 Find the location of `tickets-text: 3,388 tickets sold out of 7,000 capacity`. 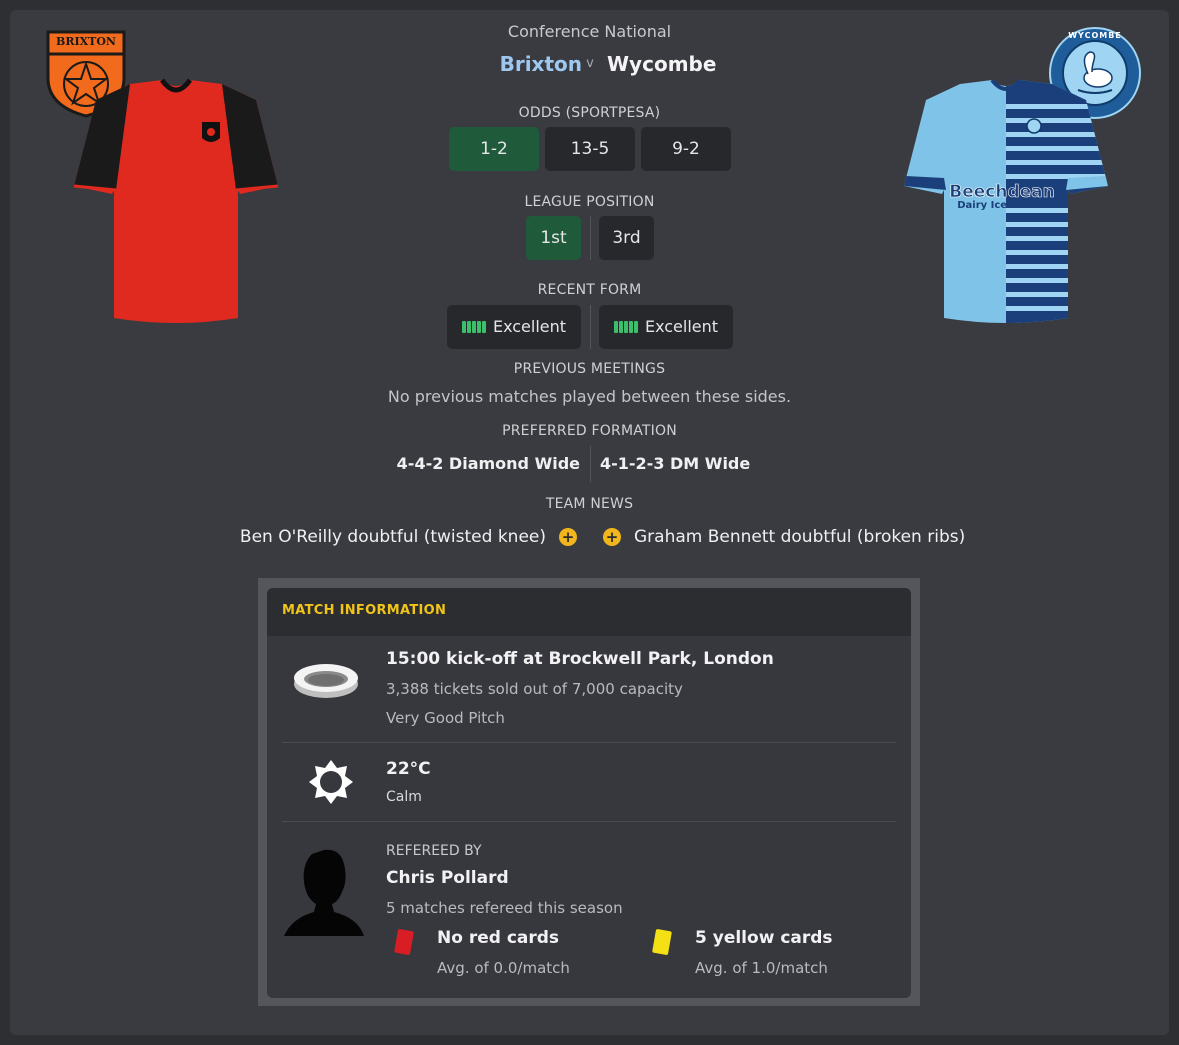

tickets-text: 3,388 tickets sold out of 7,000 capacity is located at coordinates (534, 689).